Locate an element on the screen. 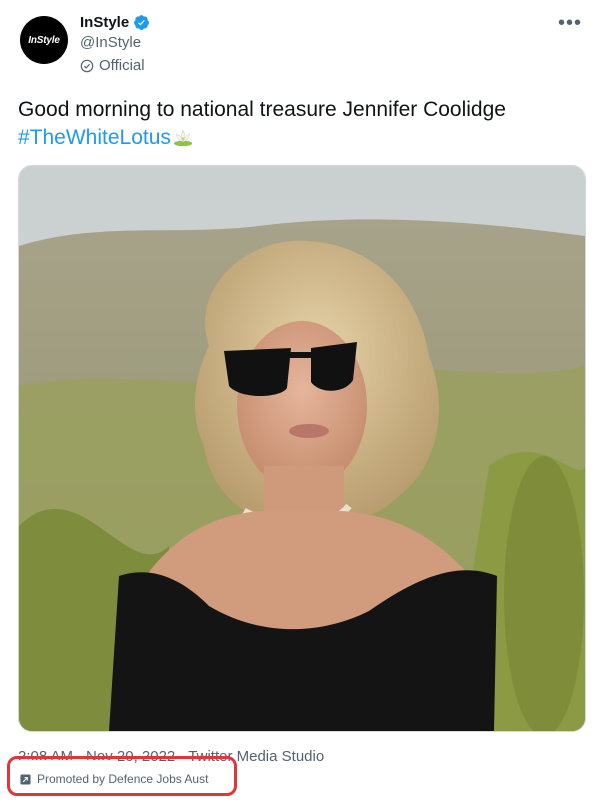 The width and height of the screenshot is (600, 811). official-label: Official is located at coordinates (122, 65).